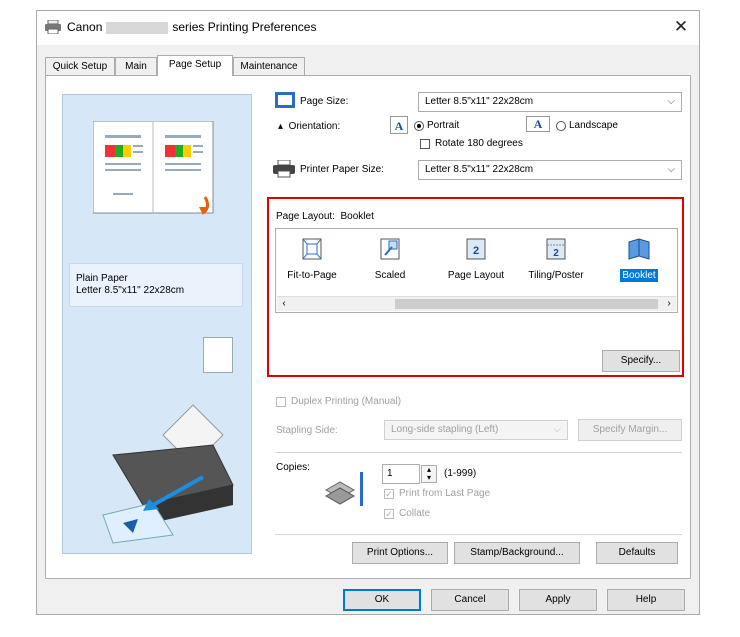  I want to click on help-button: Help, so click(646, 600).